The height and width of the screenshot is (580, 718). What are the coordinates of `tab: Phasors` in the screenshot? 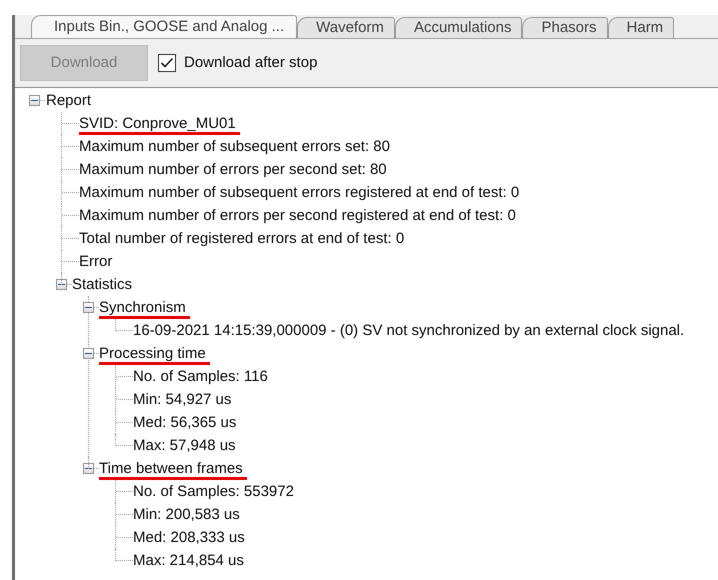 It's located at (565, 27).